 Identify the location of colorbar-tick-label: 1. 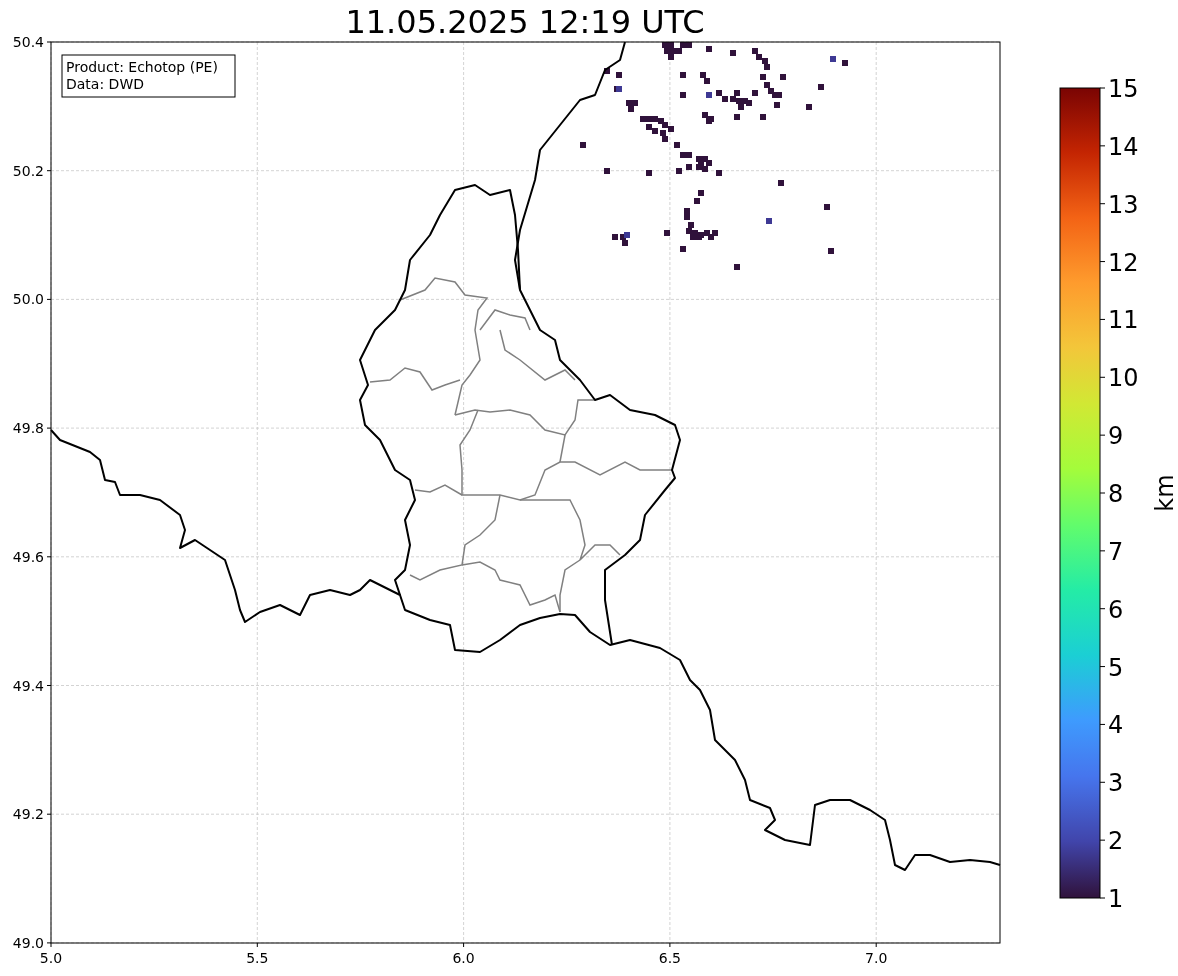
(1116, 899).